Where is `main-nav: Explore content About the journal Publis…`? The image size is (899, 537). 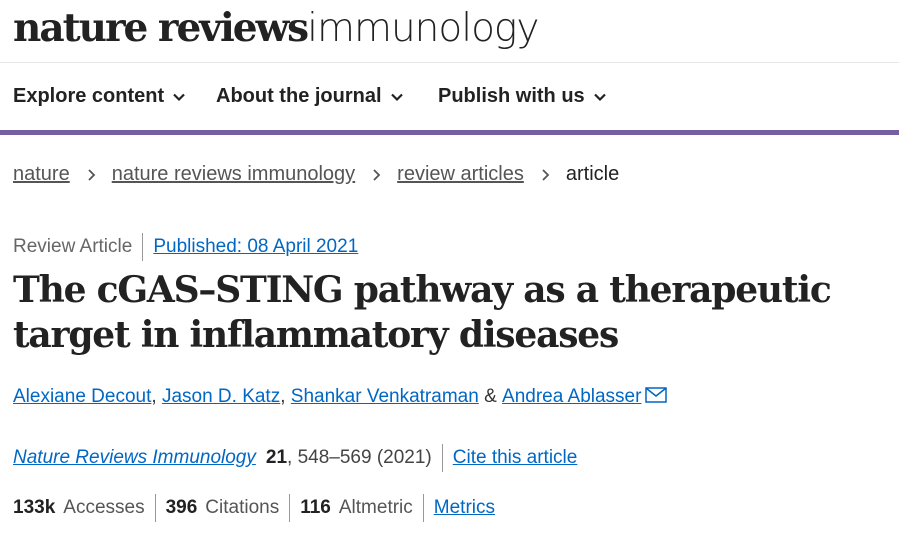
main-nav: Explore content About the journal Publis… is located at coordinates (449, 99).